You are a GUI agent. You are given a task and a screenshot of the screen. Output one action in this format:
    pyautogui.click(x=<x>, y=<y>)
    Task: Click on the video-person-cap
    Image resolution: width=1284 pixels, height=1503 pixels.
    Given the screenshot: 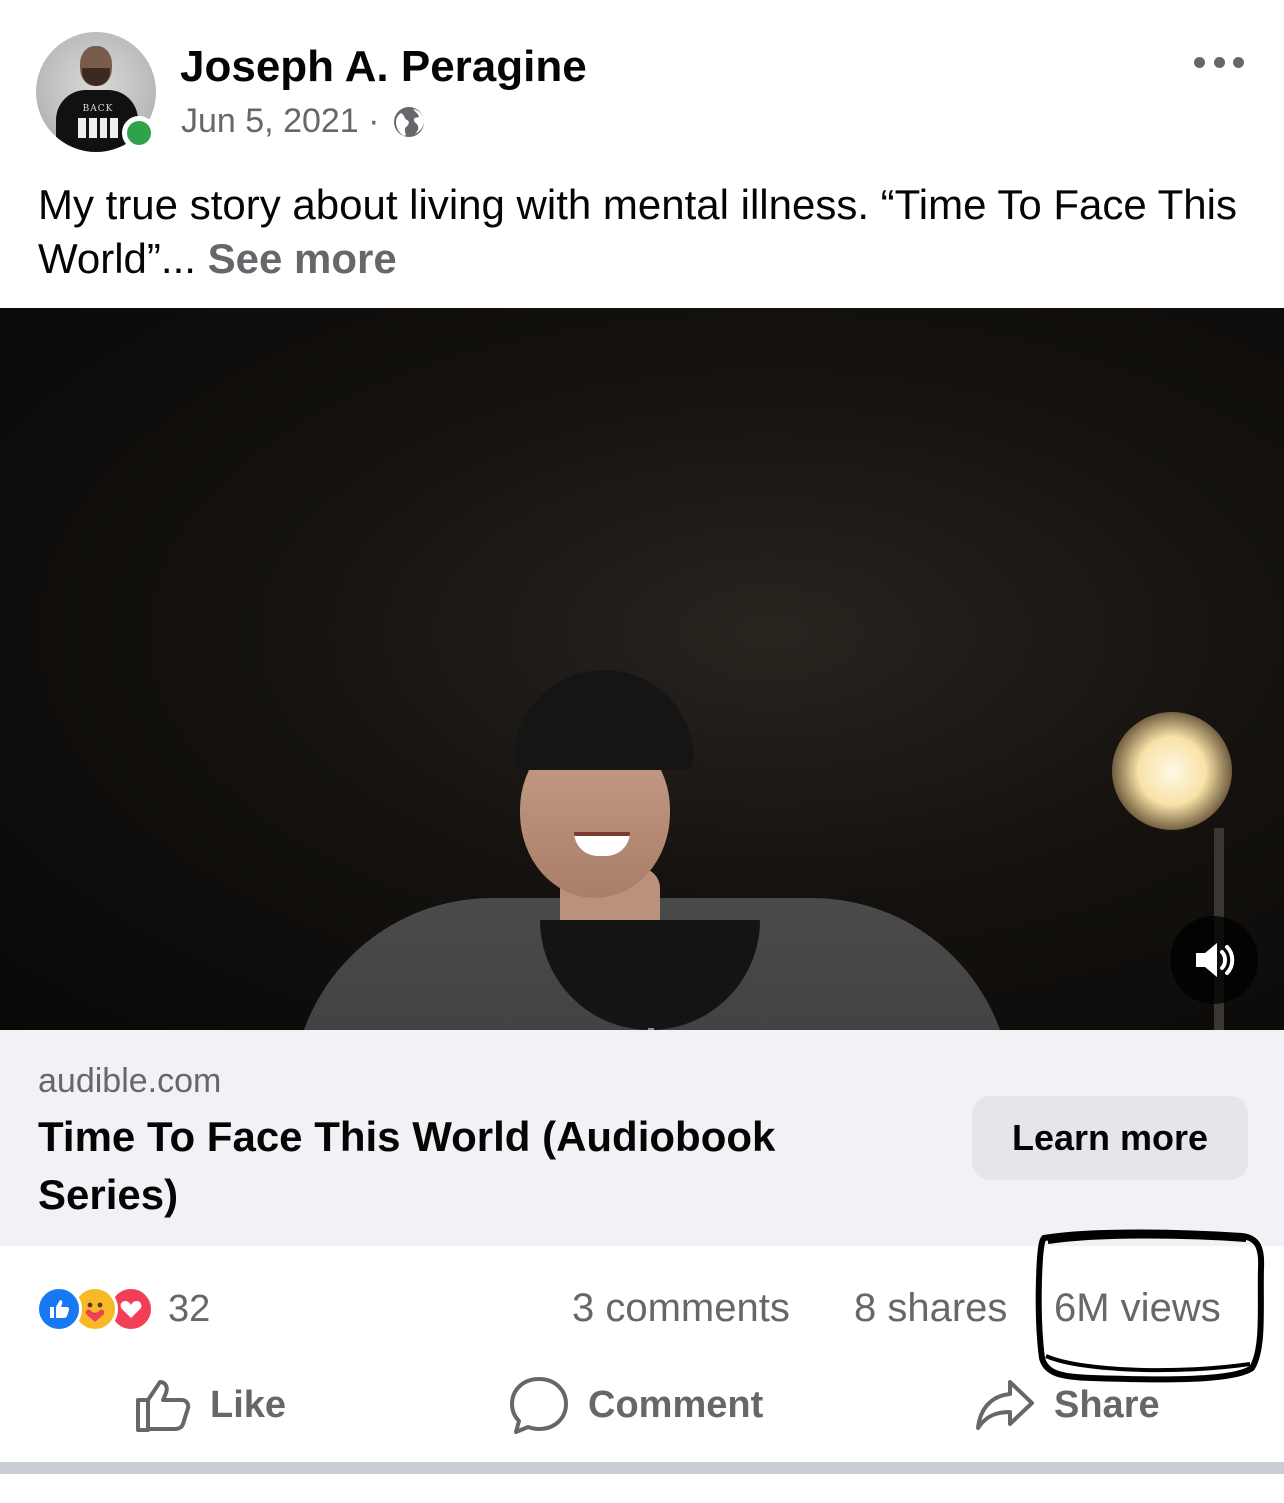 What is the action you would take?
    pyautogui.click(x=604, y=720)
    